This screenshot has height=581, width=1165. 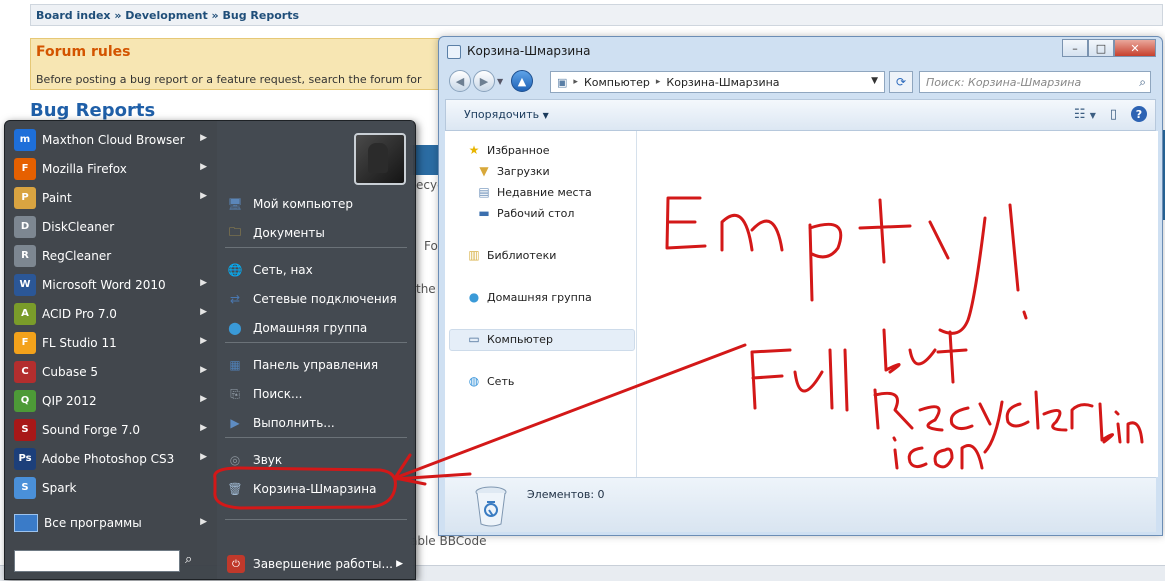 I want to click on program-label: Microsoft Word 2010, so click(x=104, y=284).